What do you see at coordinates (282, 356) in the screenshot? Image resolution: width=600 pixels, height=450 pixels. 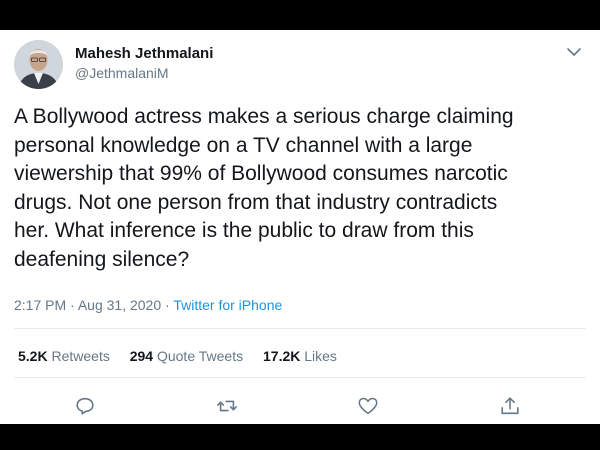 I see `likes-count: 17.2K` at bounding box center [282, 356].